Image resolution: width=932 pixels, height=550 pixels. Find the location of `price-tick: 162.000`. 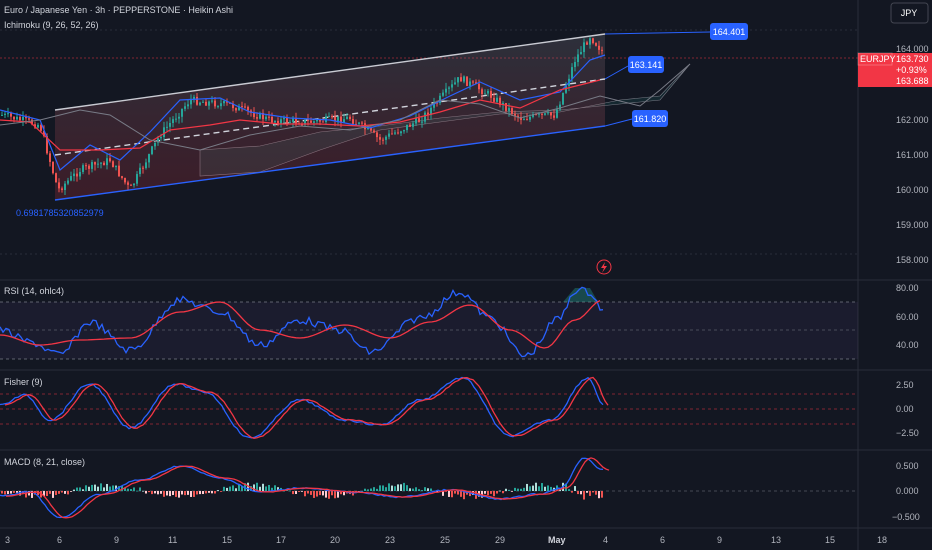

price-tick: 162.000 is located at coordinates (912, 120).